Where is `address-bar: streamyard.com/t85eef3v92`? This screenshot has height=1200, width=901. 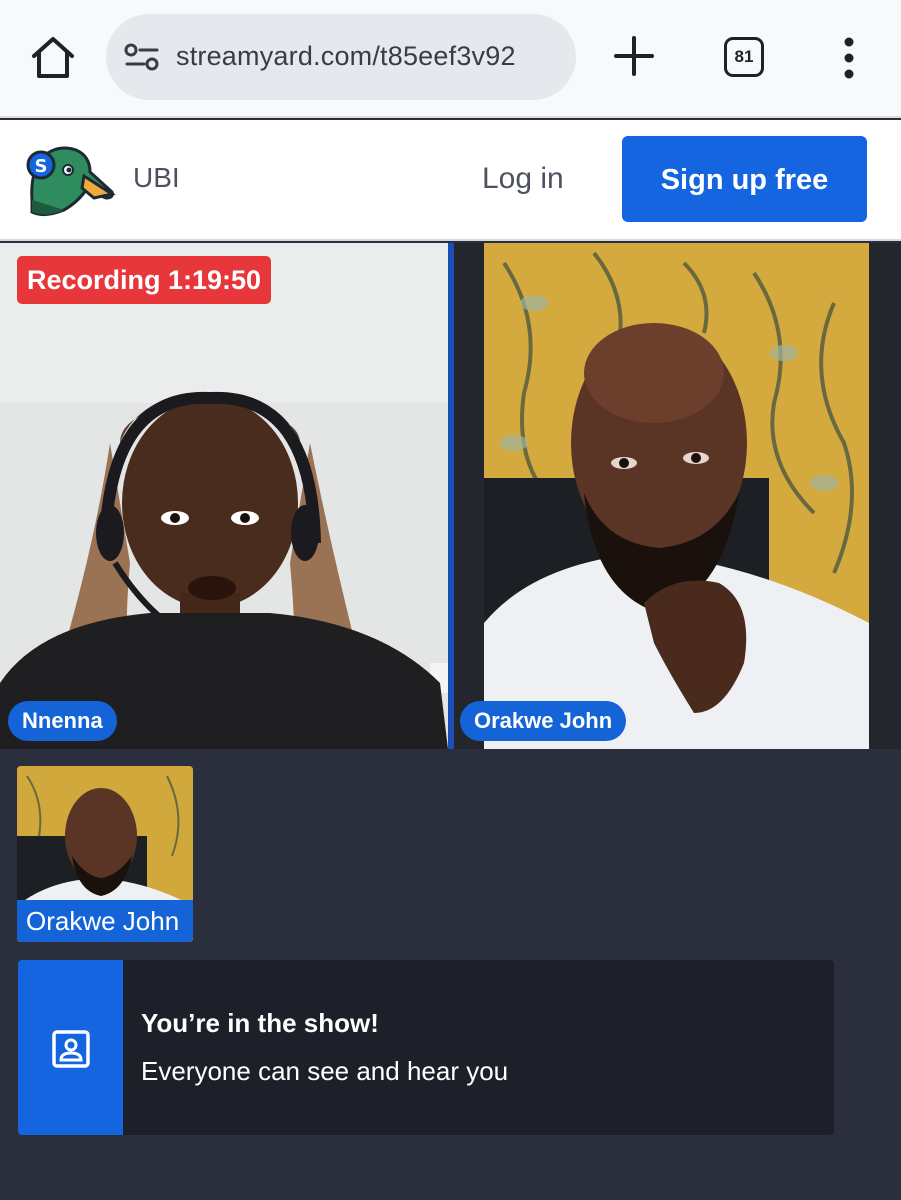
address-bar: streamyard.com/t85eef3v92 is located at coordinates (341, 57).